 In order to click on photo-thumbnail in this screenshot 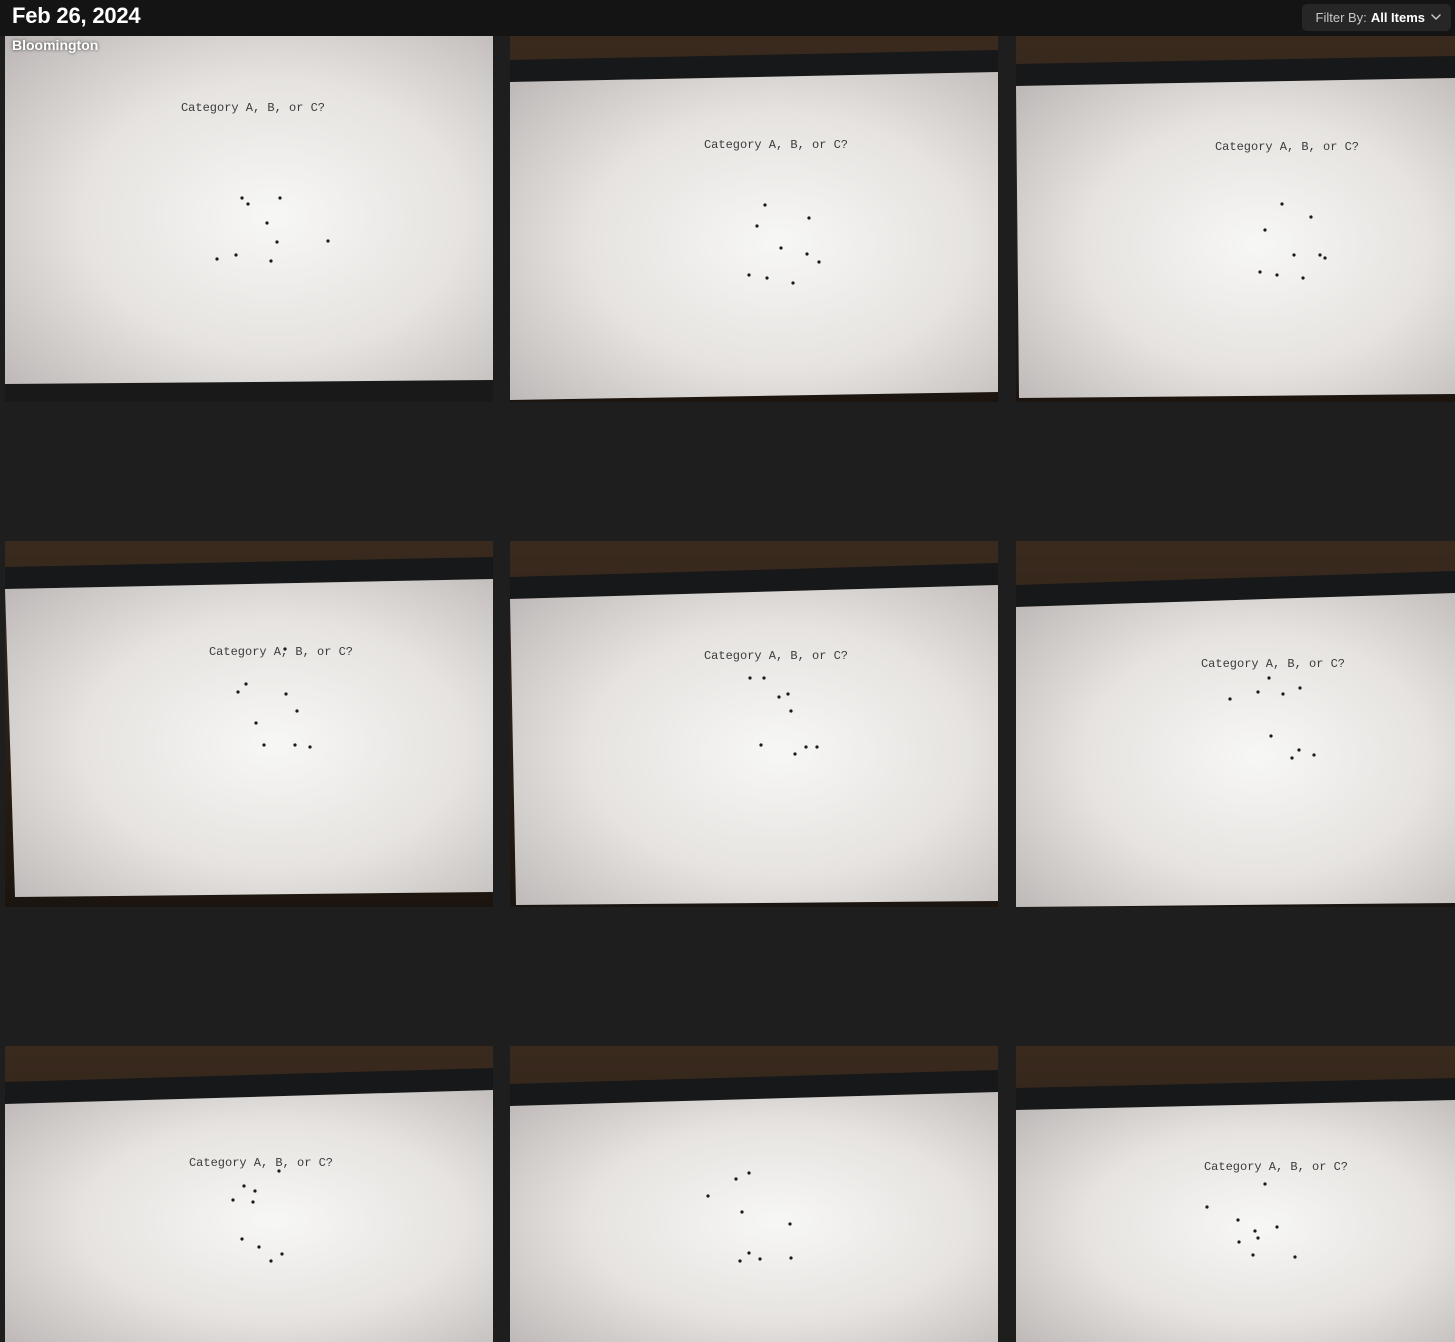, I will do `click(754, 1194)`.